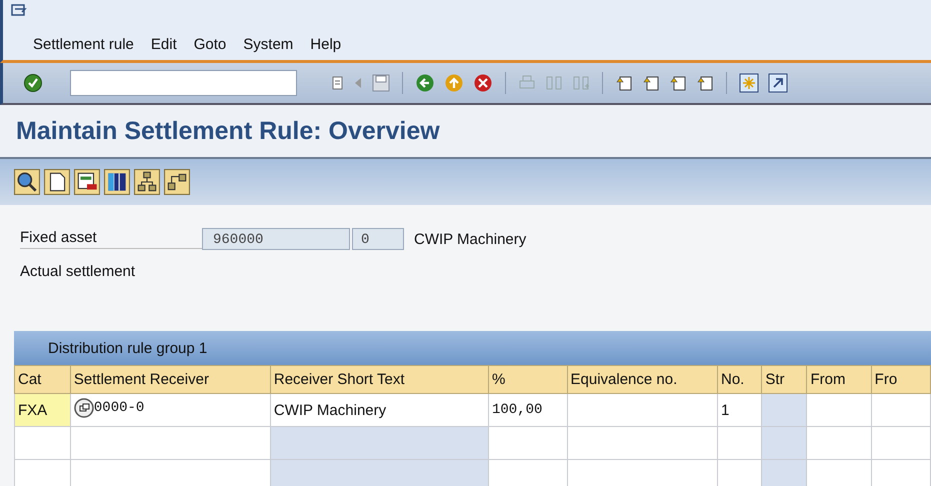  What do you see at coordinates (27, 182) in the screenshot?
I see `magnifier-icon` at bounding box center [27, 182].